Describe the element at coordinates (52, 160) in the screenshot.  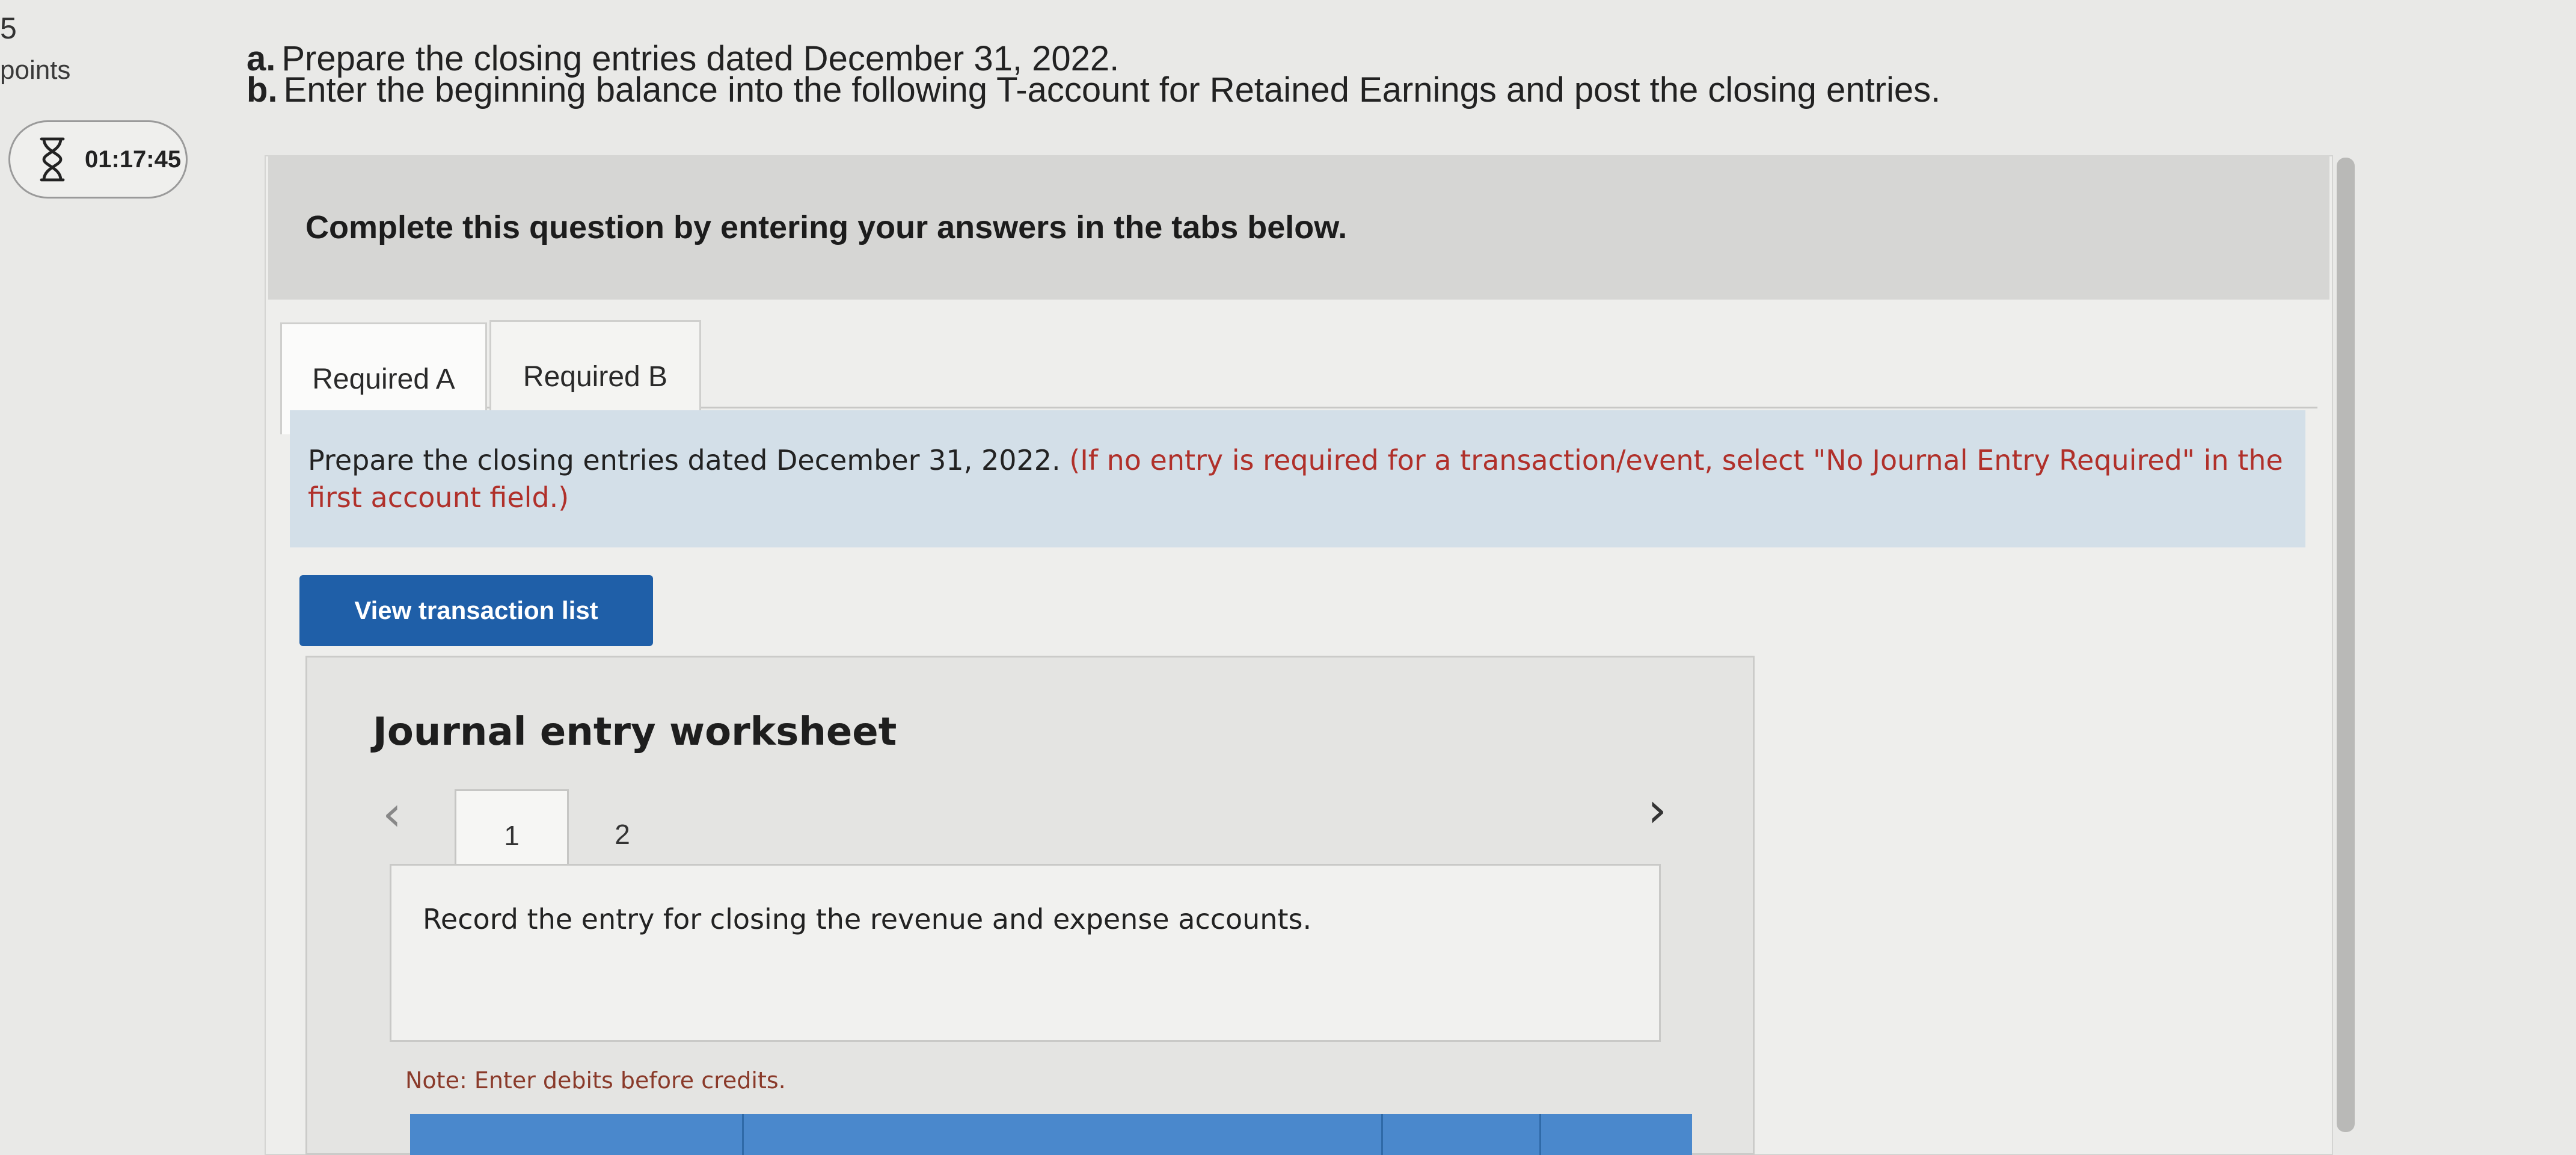
I see `hourglass-icon` at that location.